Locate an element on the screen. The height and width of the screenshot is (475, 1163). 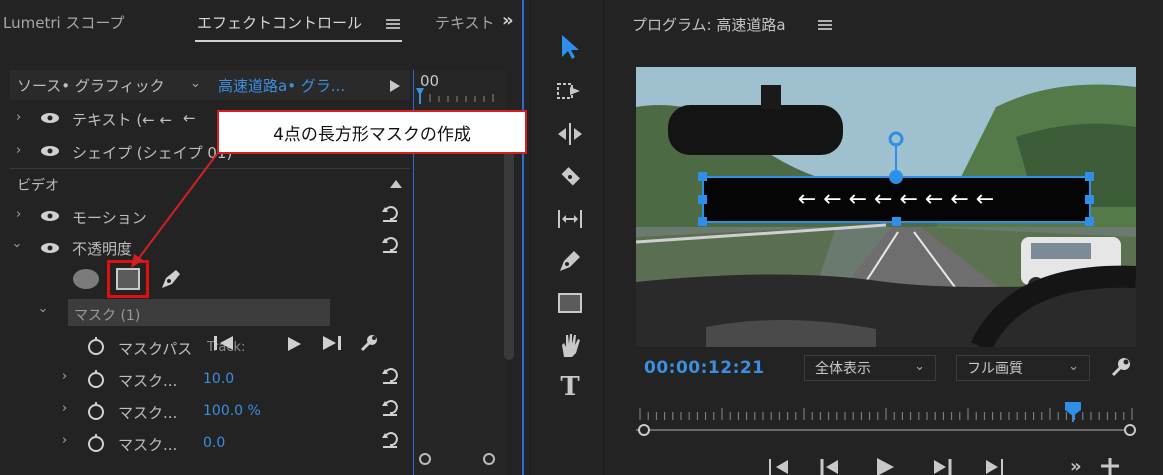
mask-opacity-value: 100.0 % is located at coordinates (232, 411).